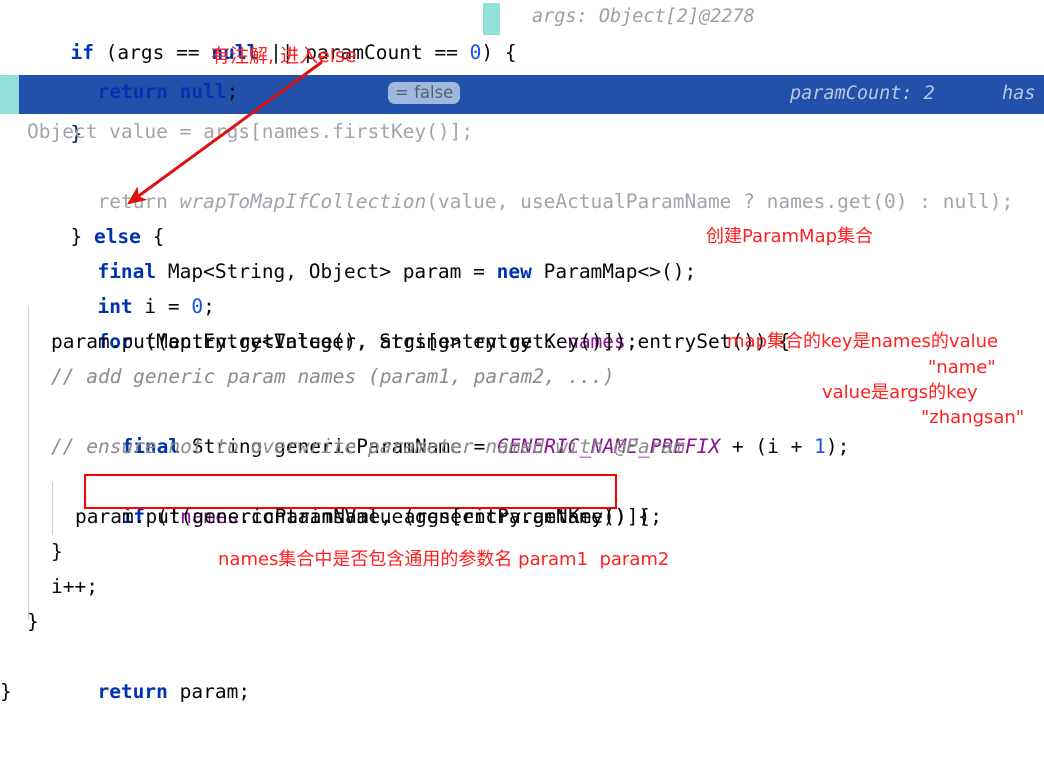  What do you see at coordinates (444, 559) in the screenshot?
I see `annotation-text-contains-generic-name: names集合中是否包含通用的参数名 param1 param2` at bounding box center [444, 559].